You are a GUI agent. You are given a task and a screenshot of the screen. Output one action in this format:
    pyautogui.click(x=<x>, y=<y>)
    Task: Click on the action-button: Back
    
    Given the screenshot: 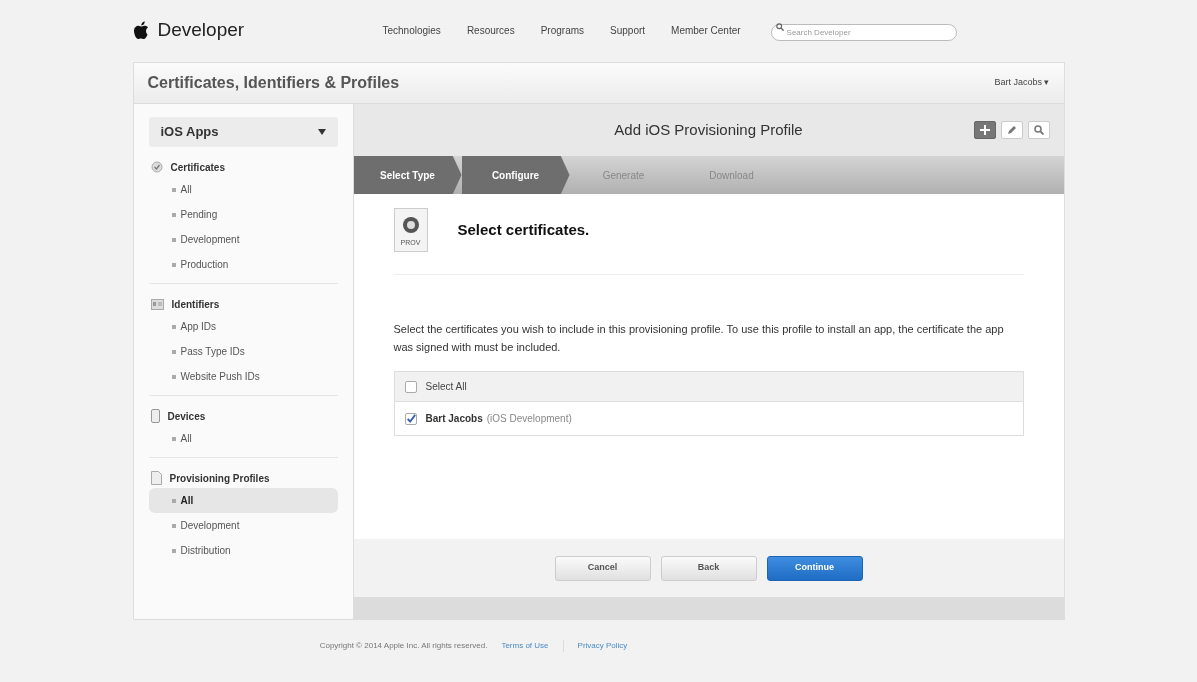 What is the action you would take?
    pyautogui.click(x=708, y=568)
    